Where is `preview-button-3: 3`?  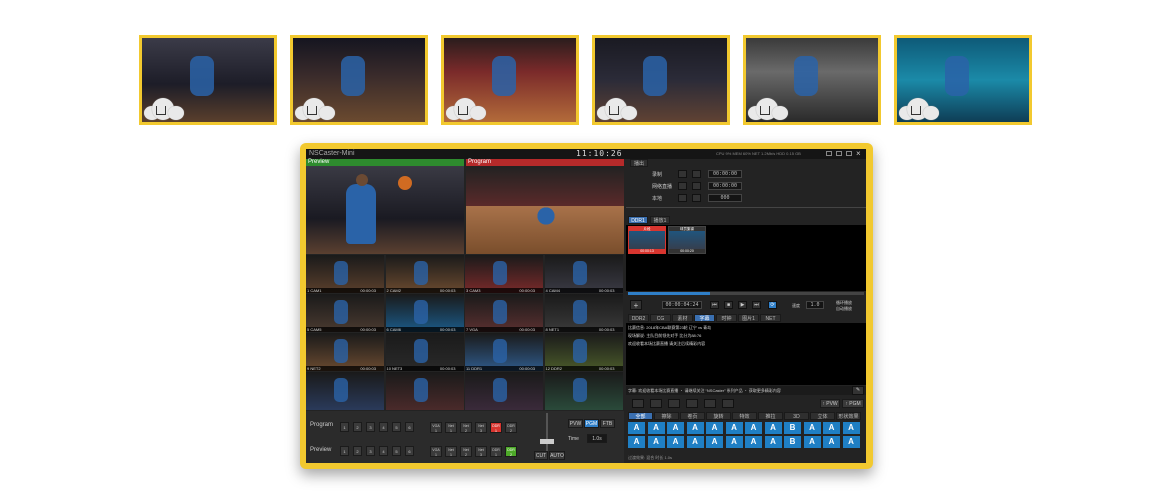
preview-button-3: 3 is located at coordinates (370, 451).